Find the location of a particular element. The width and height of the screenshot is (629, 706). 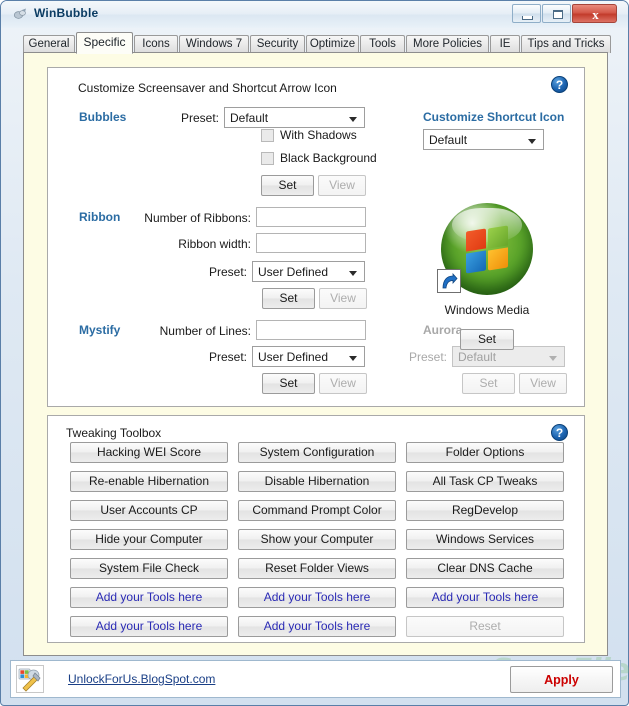

toolbox-button-reset-folder-views: Reset Folder Views is located at coordinates (317, 568).